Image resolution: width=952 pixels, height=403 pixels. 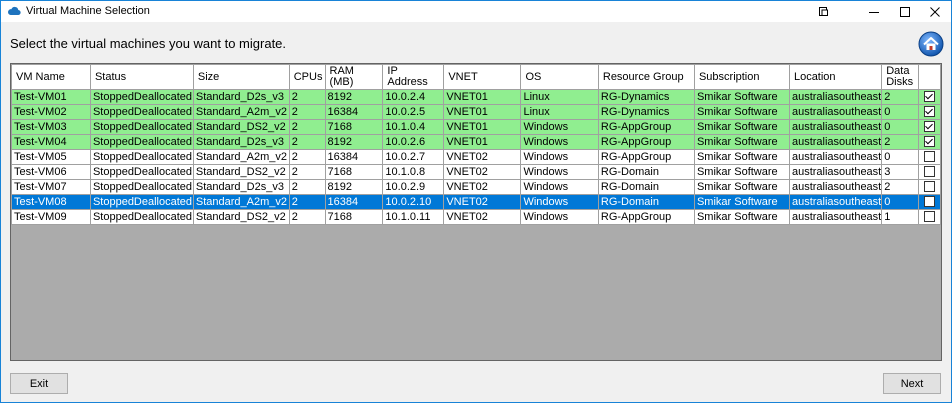 What do you see at coordinates (900, 217) in the screenshot?
I see `table-cell: 1` at bounding box center [900, 217].